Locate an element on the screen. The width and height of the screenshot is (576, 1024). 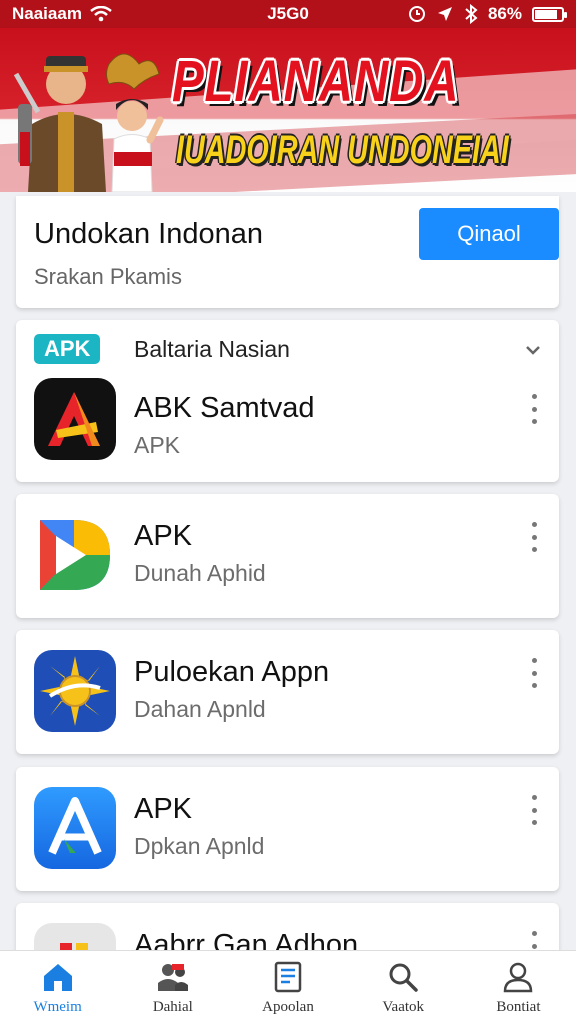
bottom-navigation: Wmeim Dahial Apoolan Vaatok Bontiat is located at coordinates (288, 987).